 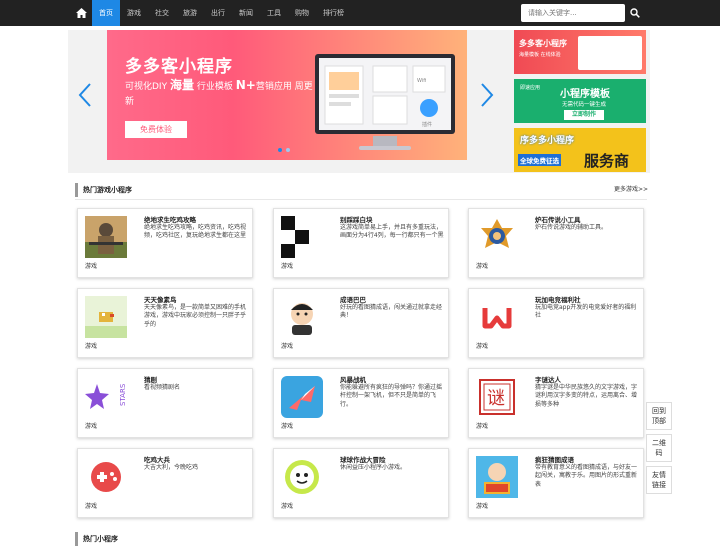 What do you see at coordinates (274, 13) in the screenshot?
I see `nav-item: 工具` at bounding box center [274, 13].